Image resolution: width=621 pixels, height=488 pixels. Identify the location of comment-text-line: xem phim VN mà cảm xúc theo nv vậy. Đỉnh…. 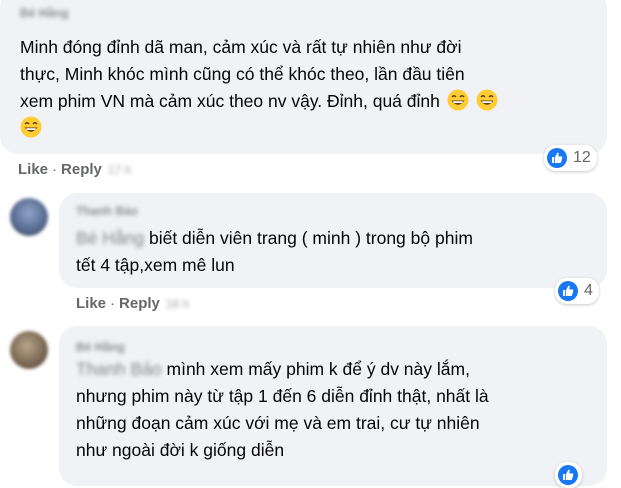
(259, 101).